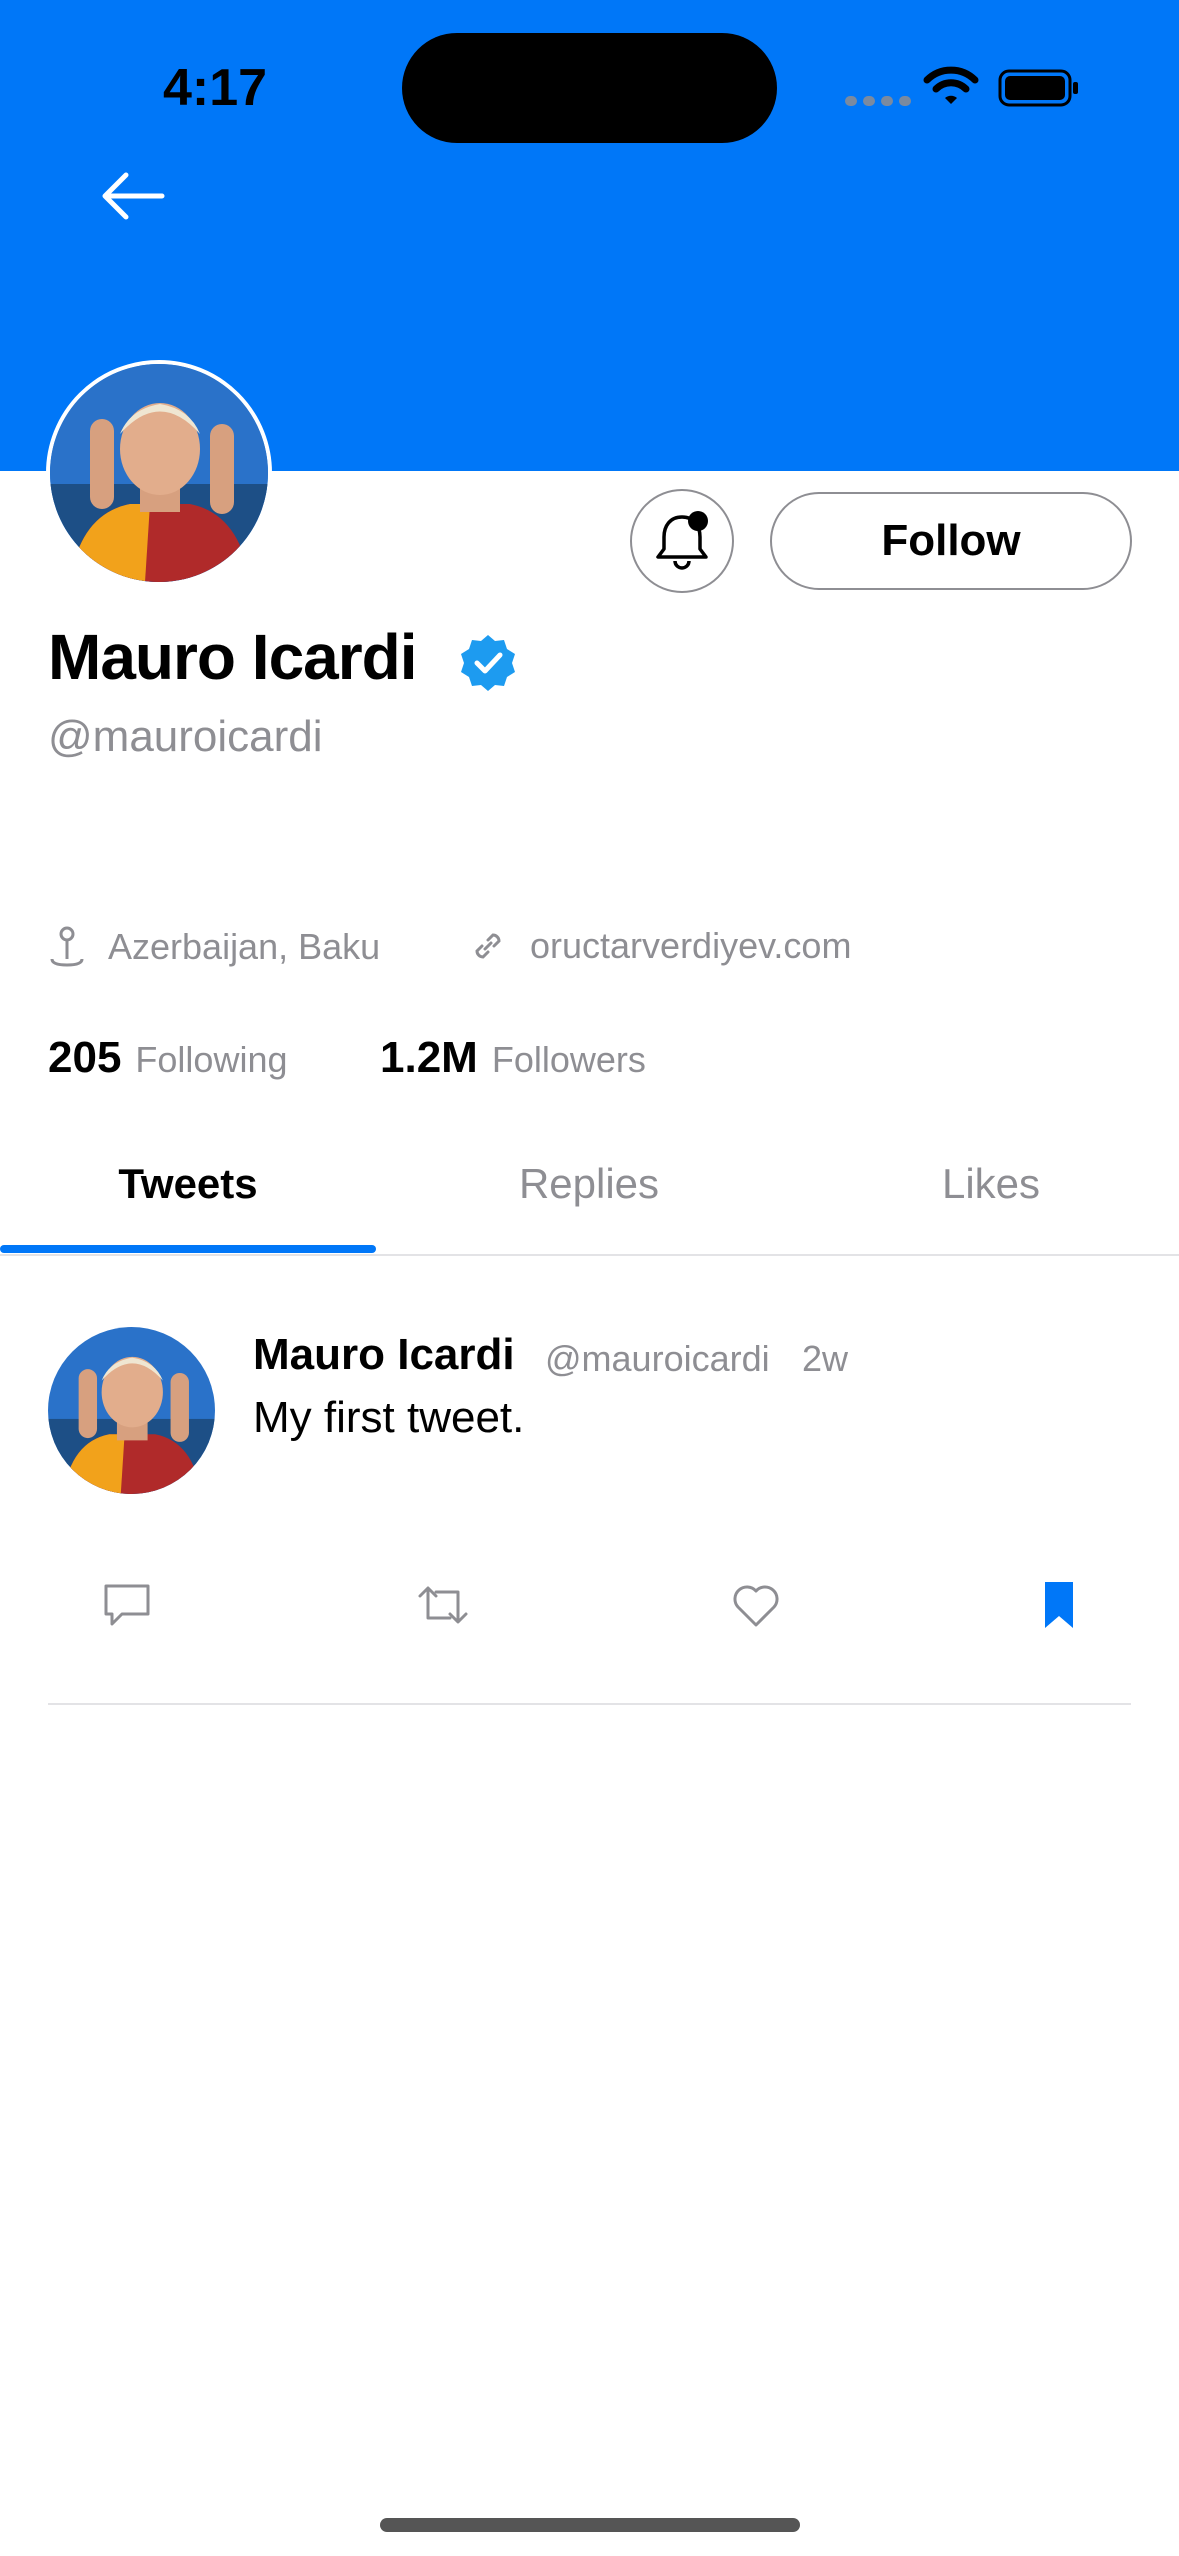 This screenshot has width=1179, height=2556. I want to click on profile-name: Mauro Icardi, so click(233, 657).